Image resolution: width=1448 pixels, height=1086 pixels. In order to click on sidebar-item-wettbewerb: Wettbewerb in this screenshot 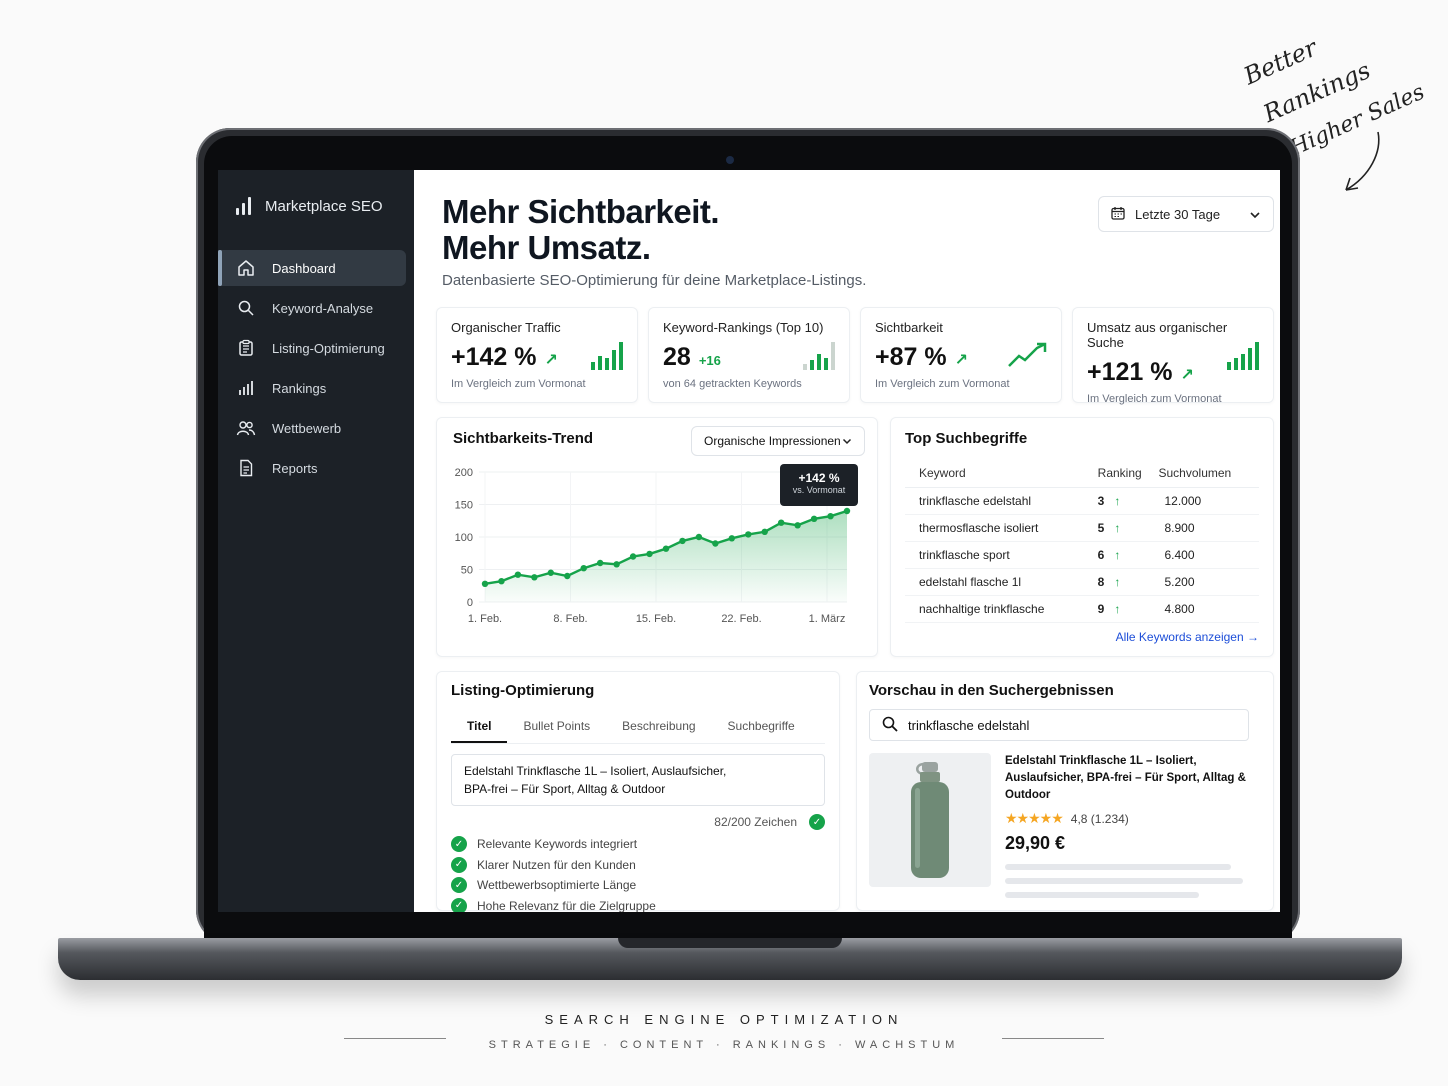, I will do `click(312, 428)`.